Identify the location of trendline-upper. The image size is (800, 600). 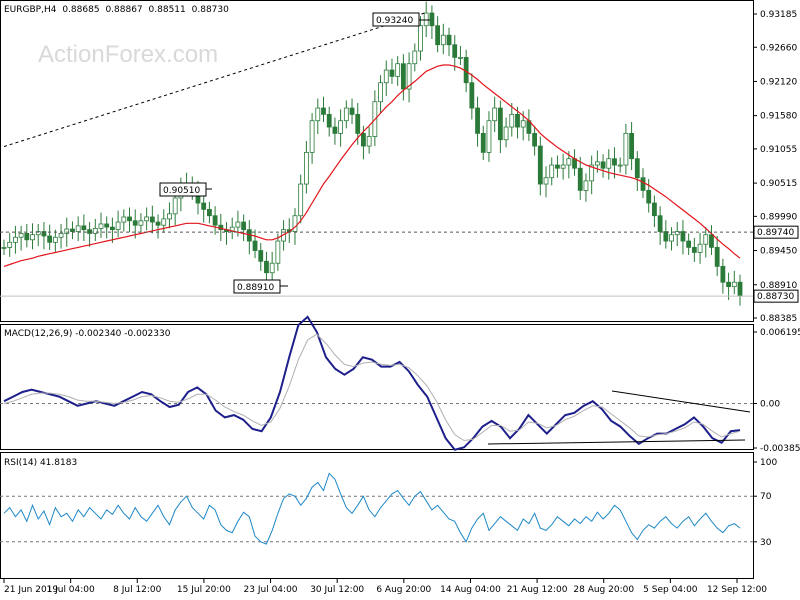
(215, 80).